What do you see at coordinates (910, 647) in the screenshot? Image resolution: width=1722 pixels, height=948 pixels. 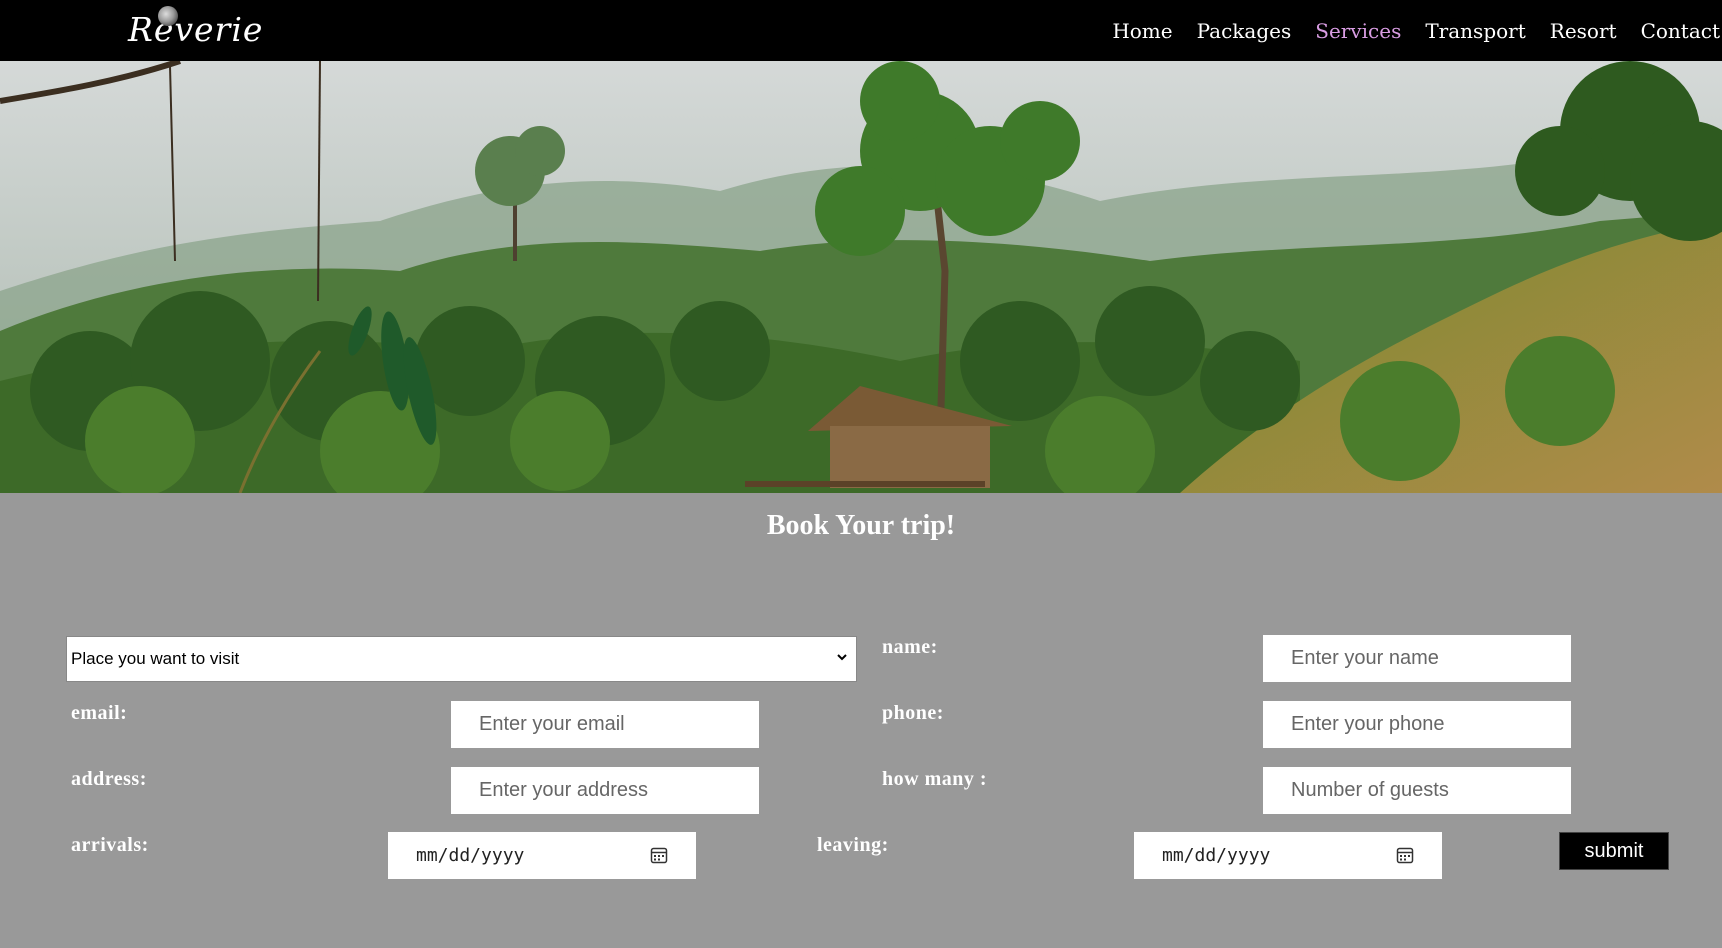 I see `name-label: name:` at bounding box center [910, 647].